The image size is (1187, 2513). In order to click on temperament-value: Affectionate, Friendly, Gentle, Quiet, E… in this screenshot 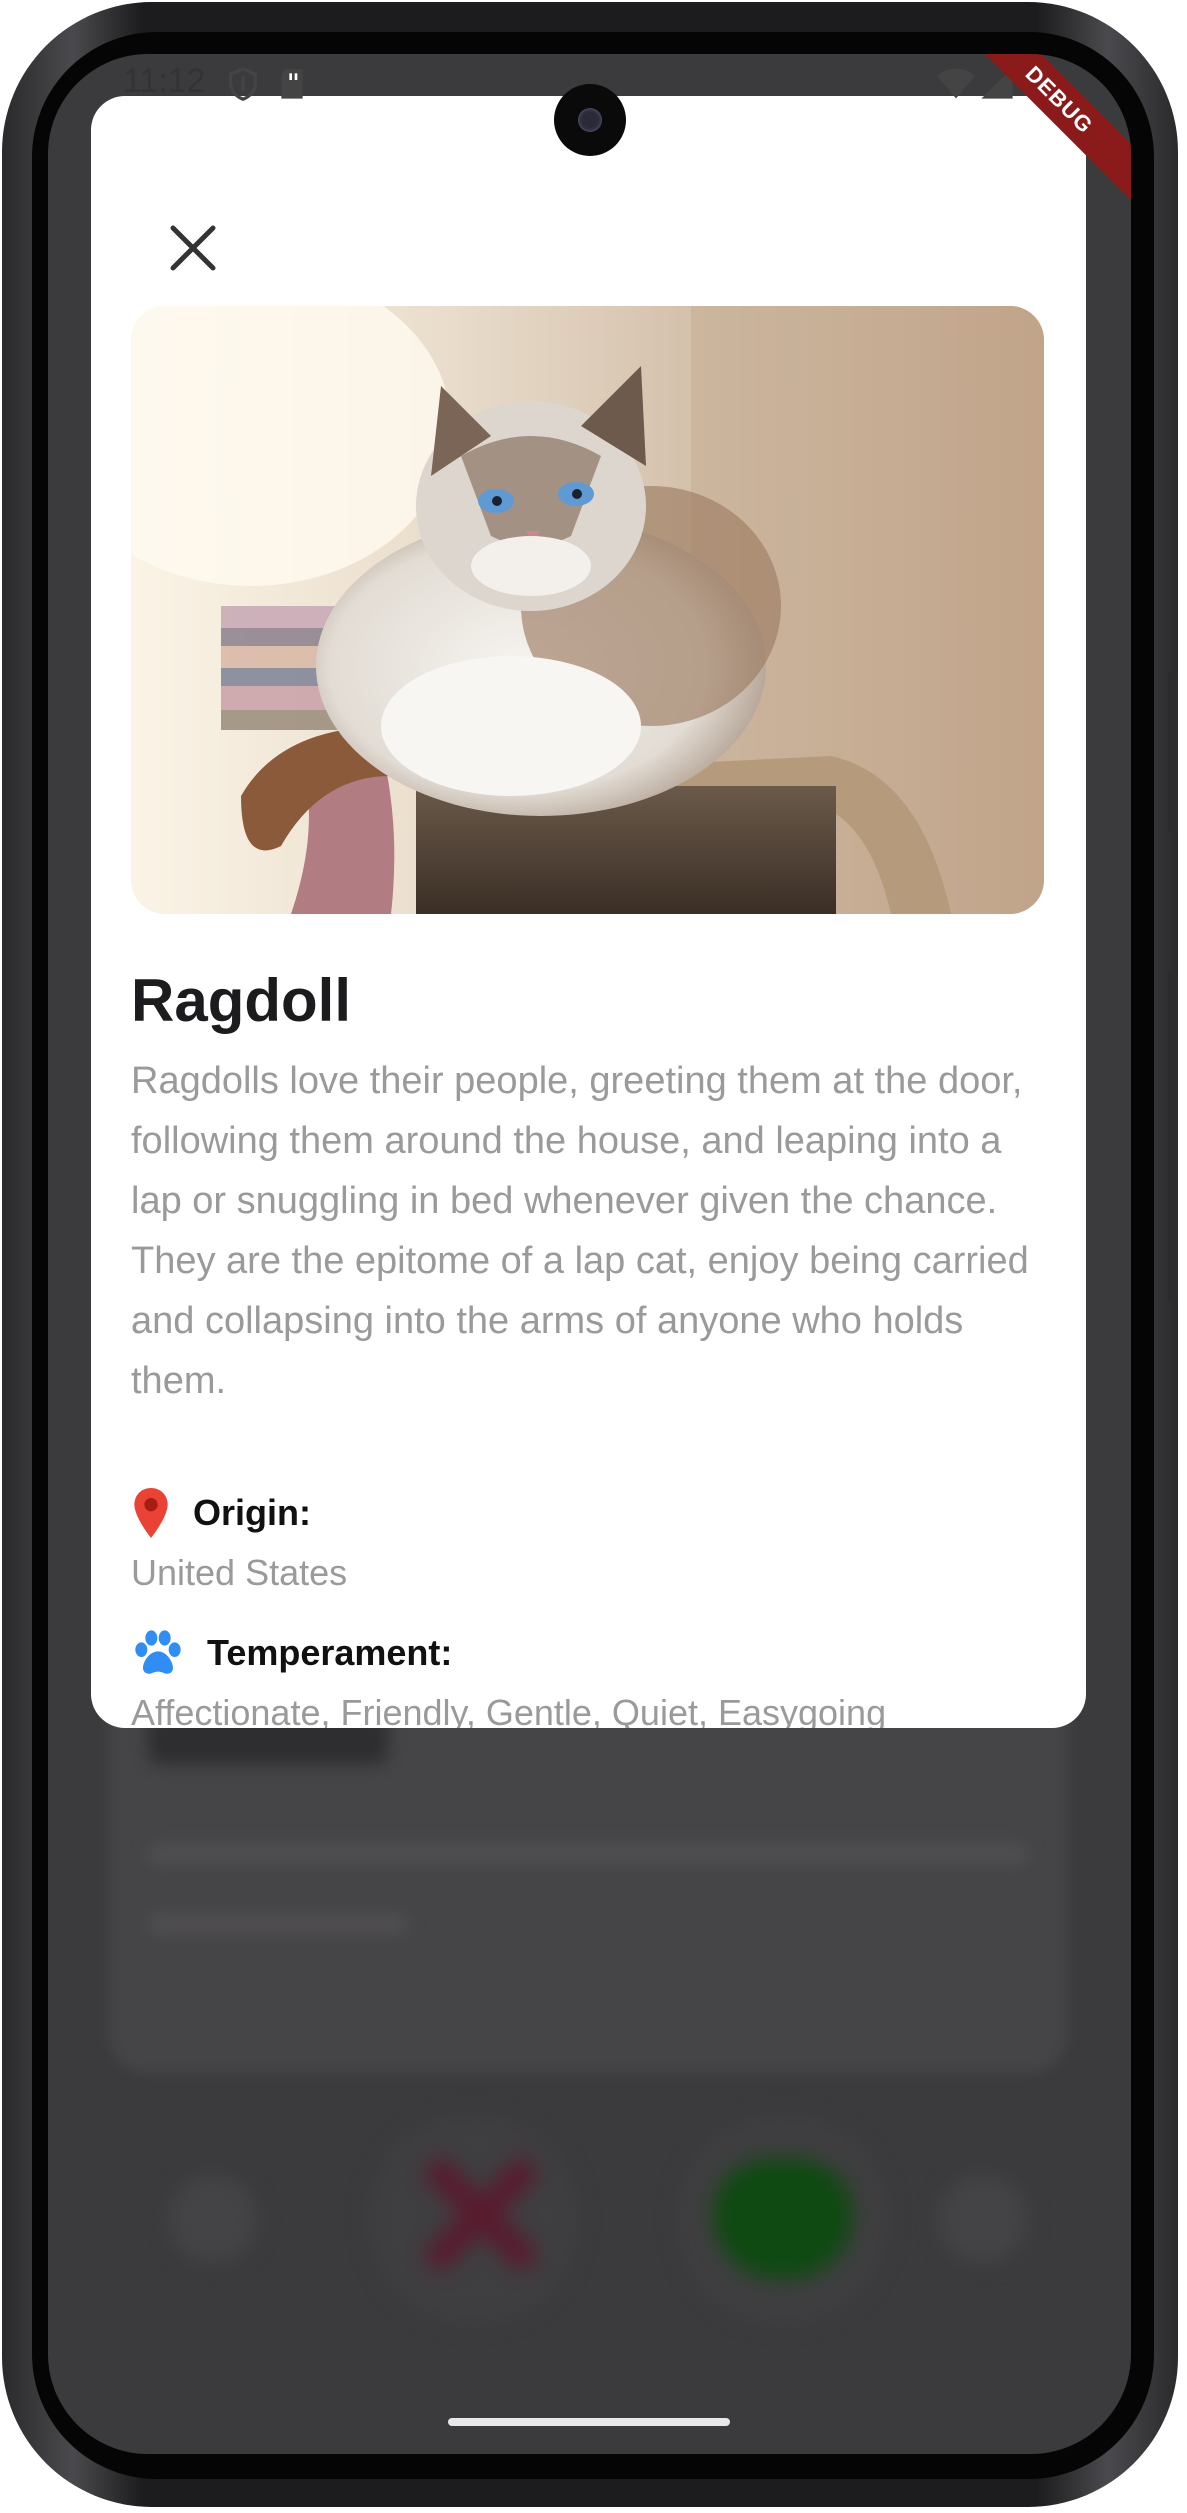, I will do `click(509, 1710)`.